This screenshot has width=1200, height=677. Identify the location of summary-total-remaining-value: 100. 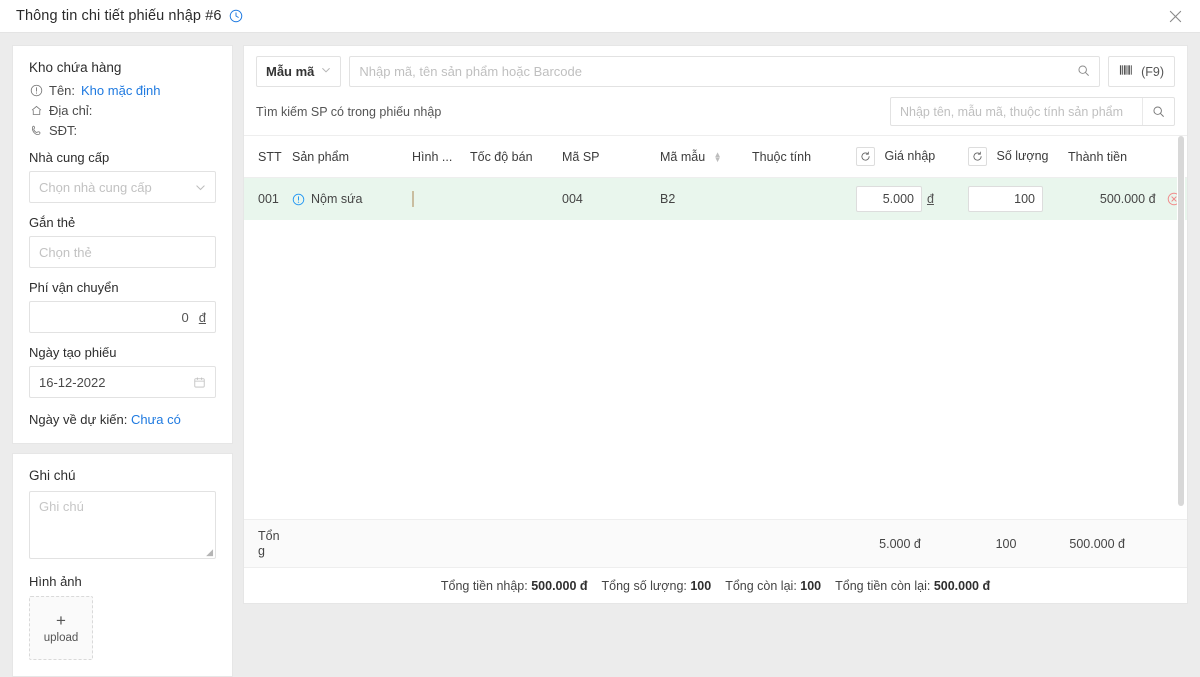
(811, 585).